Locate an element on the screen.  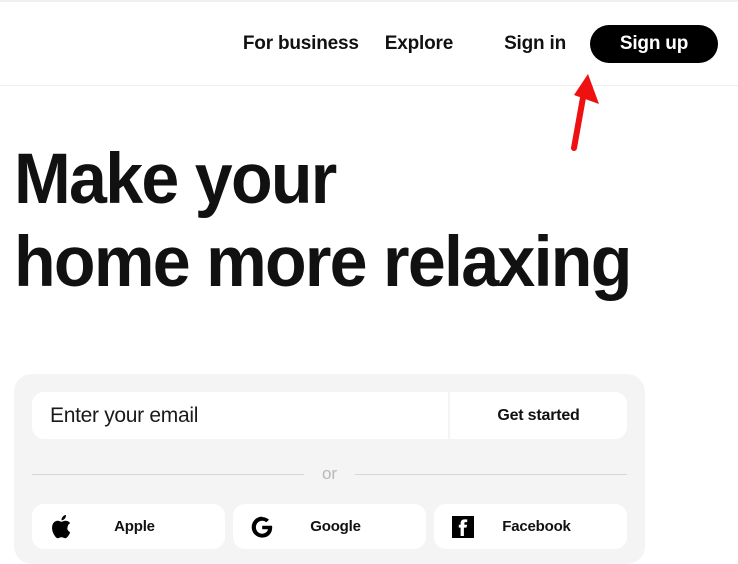
email-input is located at coordinates (240, 415).